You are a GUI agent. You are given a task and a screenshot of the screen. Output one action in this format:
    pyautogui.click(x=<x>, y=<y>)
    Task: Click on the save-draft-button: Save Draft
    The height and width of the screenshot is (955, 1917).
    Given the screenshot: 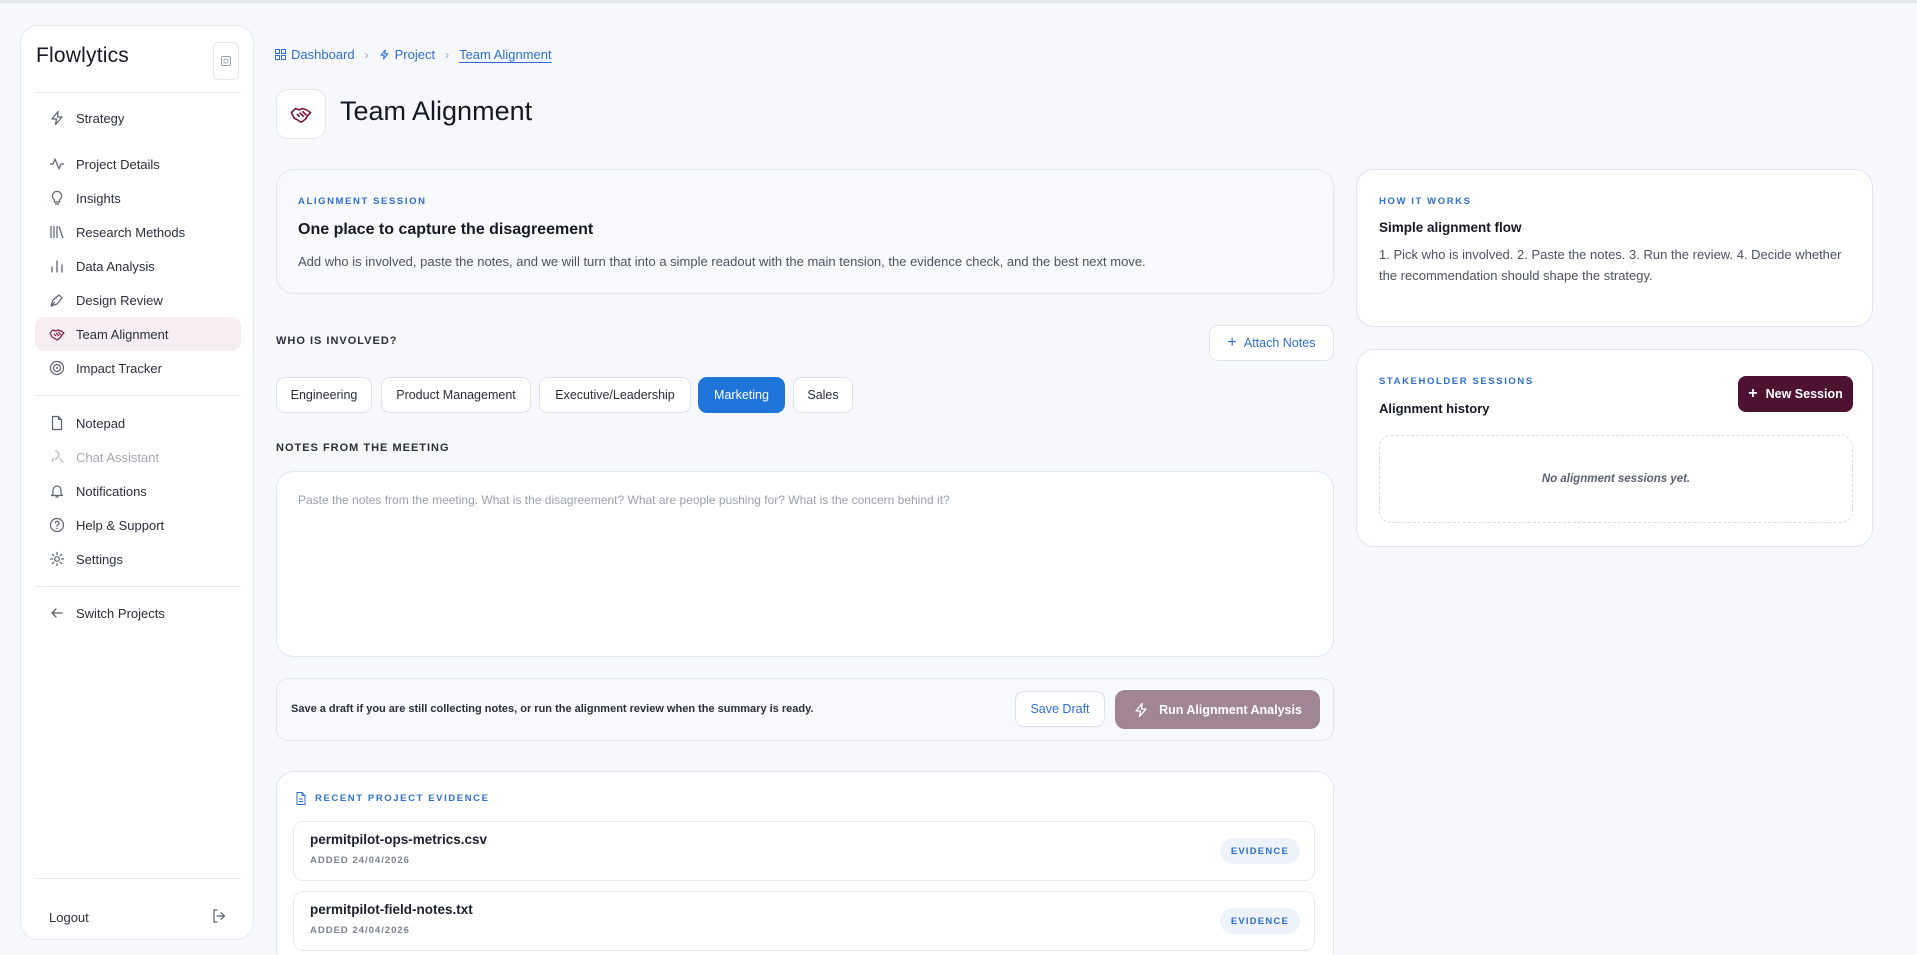 What is the action you would take?
    pyautogui.click(x=1060, y=709)
    